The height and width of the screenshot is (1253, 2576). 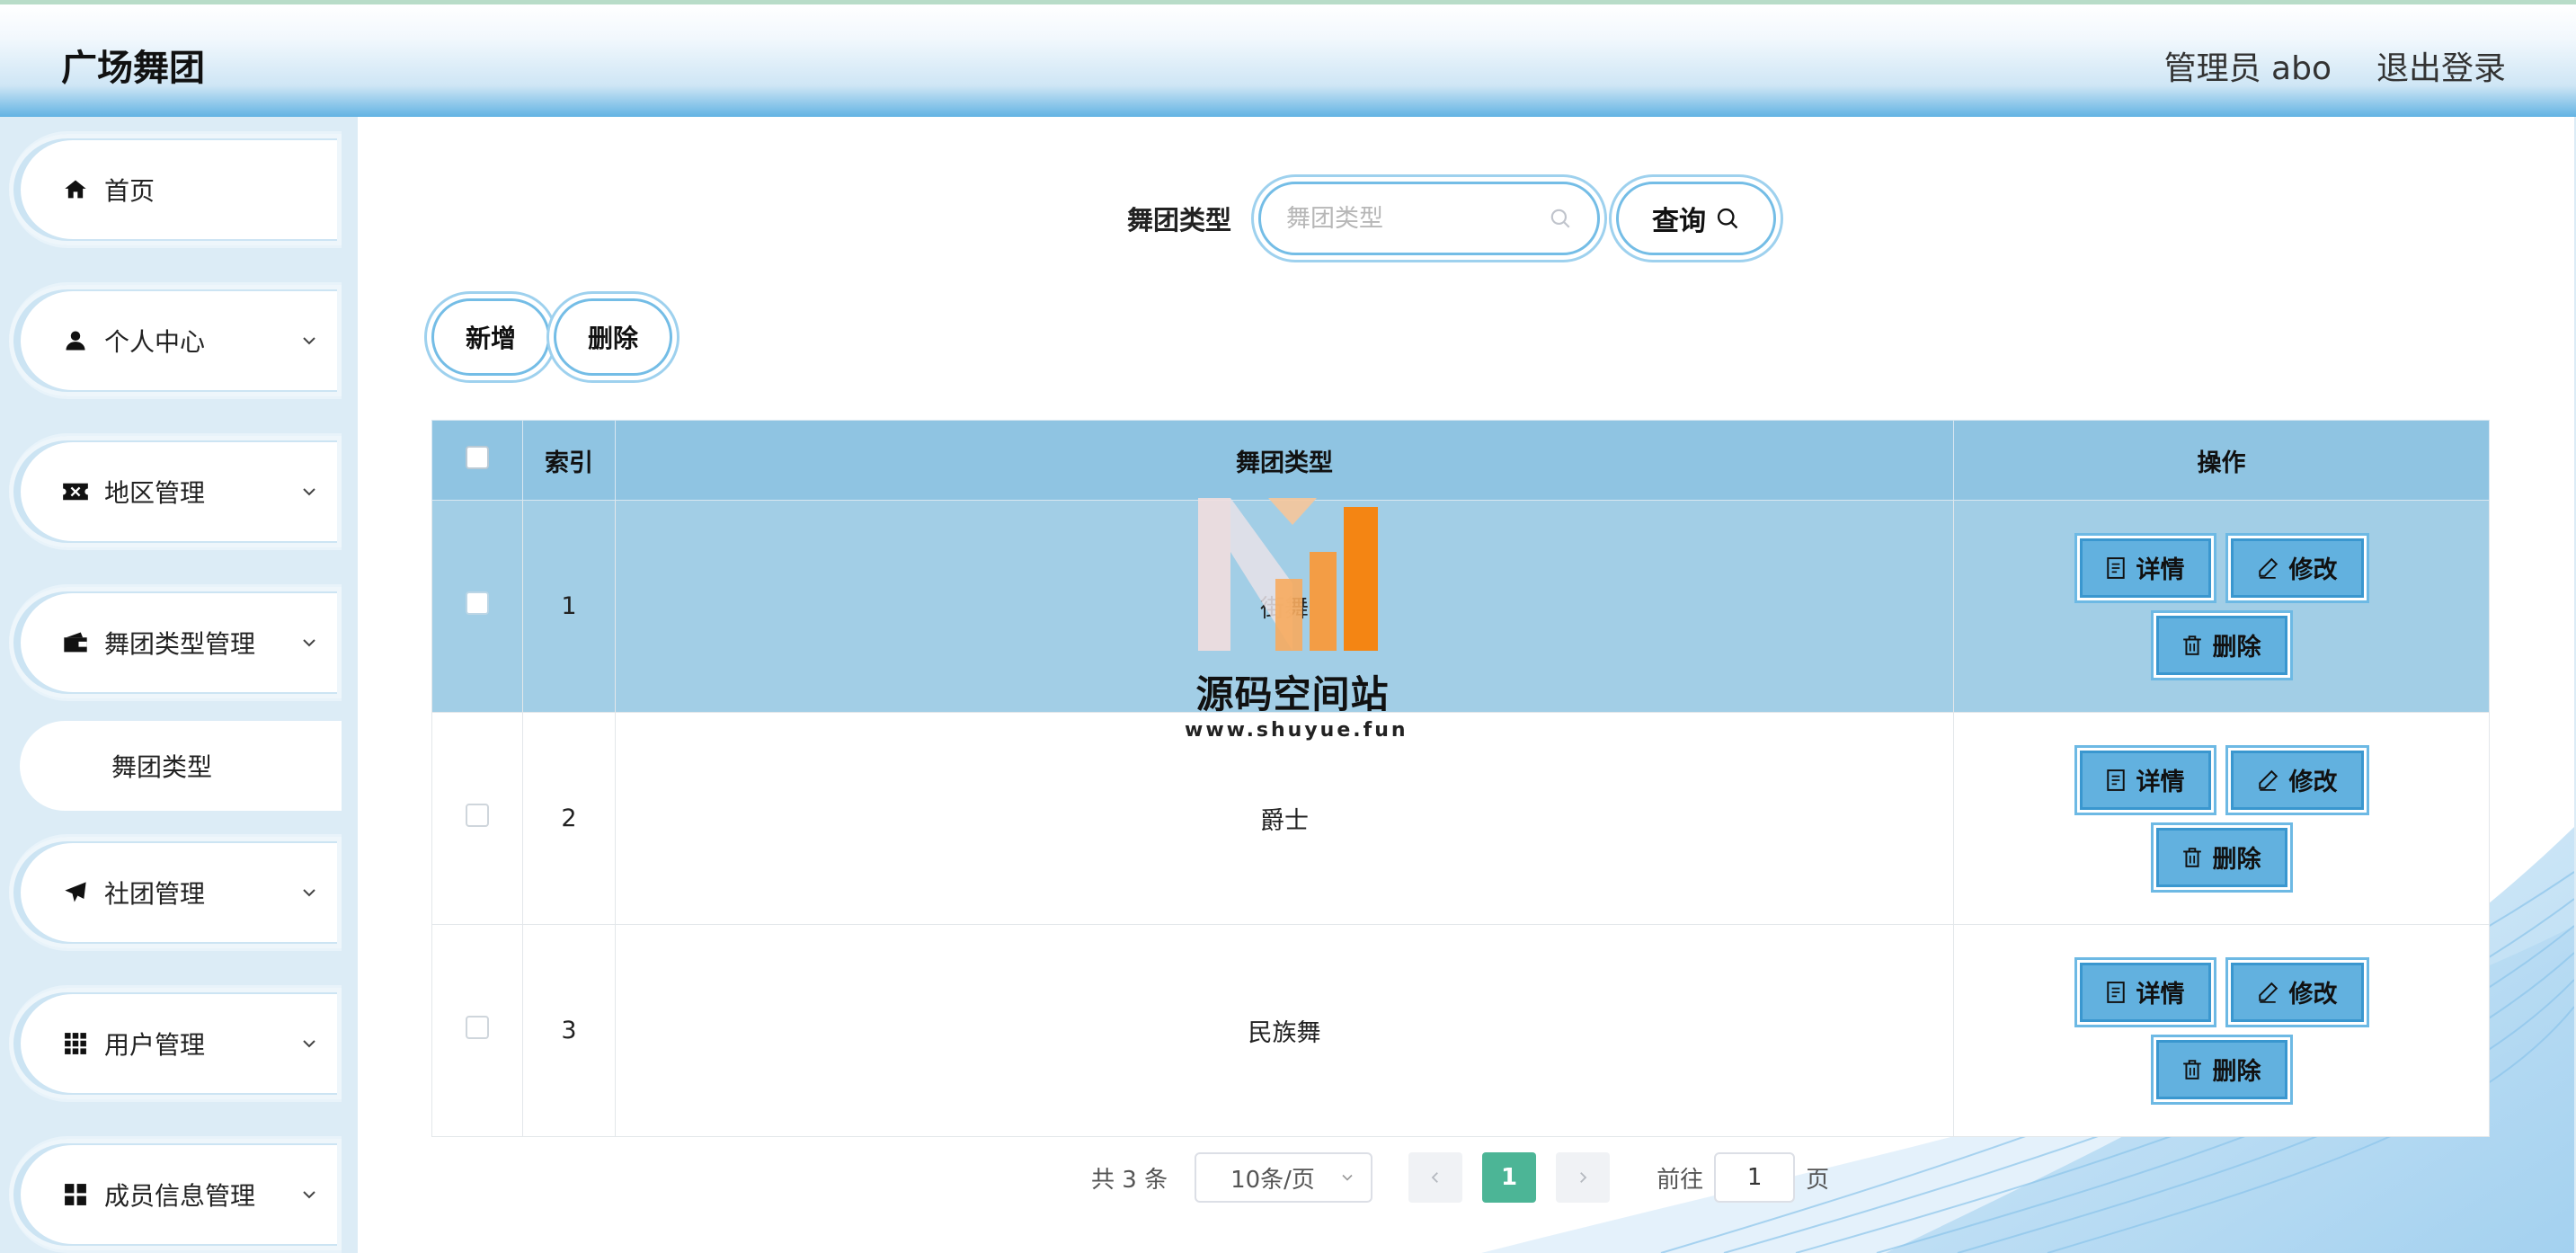 I want to click on sidebar-item-region-management: 地区管理, so click(x=175, y=491).